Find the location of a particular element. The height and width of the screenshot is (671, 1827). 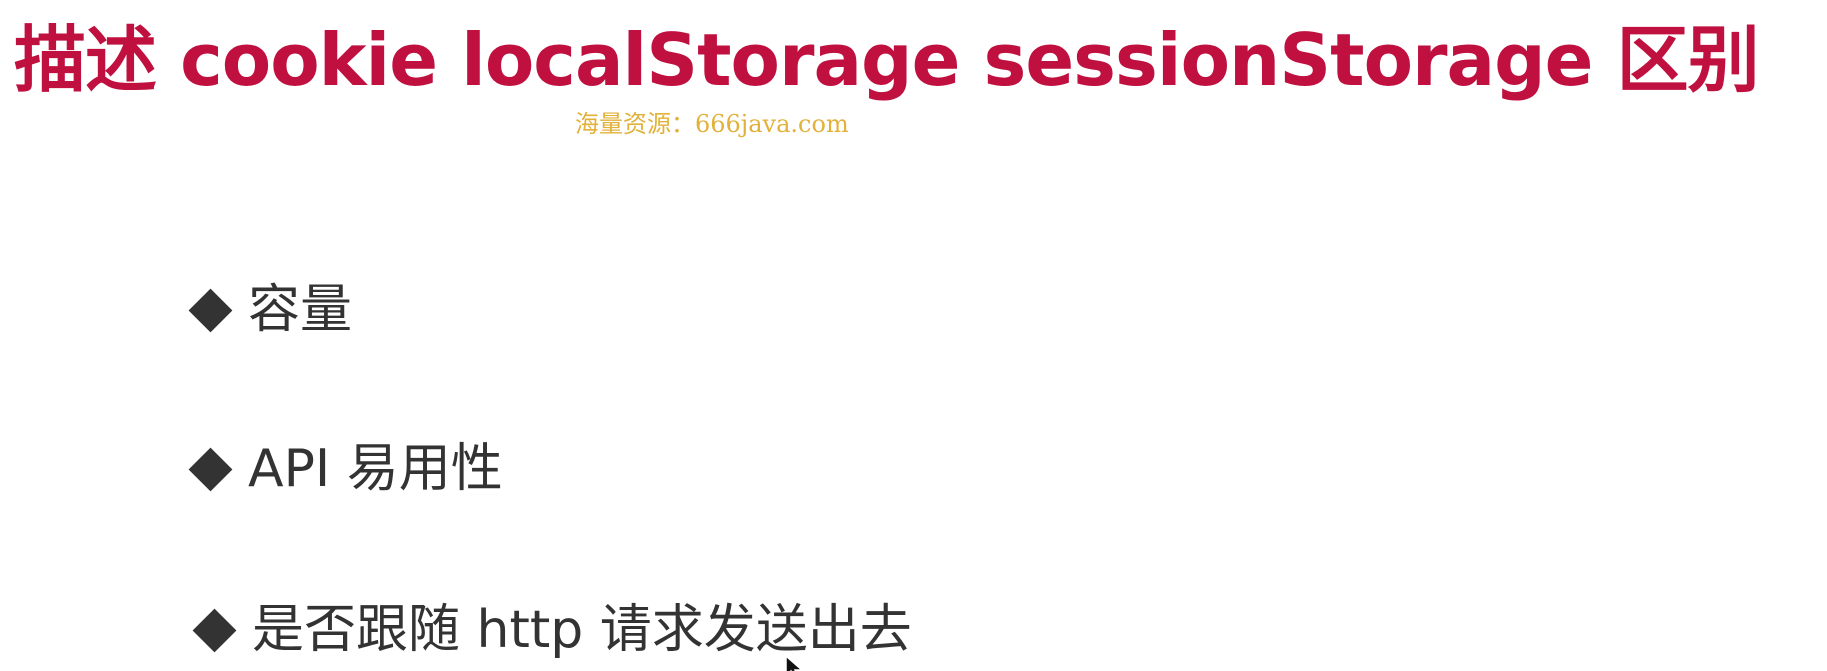

bullet-item: API 易用性 is located at coordinates (345, 469).